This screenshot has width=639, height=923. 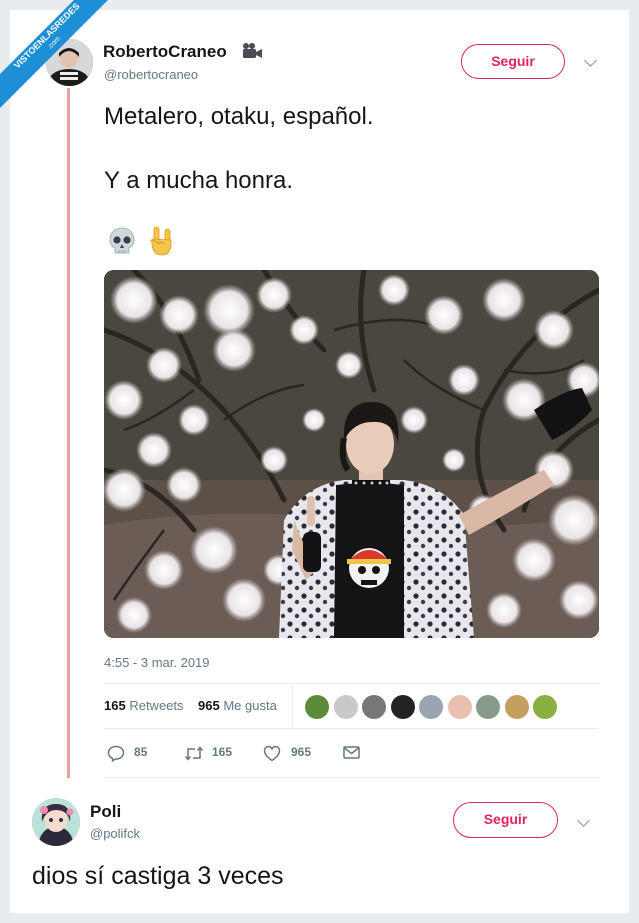 What do you see at coordinates (209, 705) in the screenshot?
I see `likes-count: 965` at bounding box center [209, 705].